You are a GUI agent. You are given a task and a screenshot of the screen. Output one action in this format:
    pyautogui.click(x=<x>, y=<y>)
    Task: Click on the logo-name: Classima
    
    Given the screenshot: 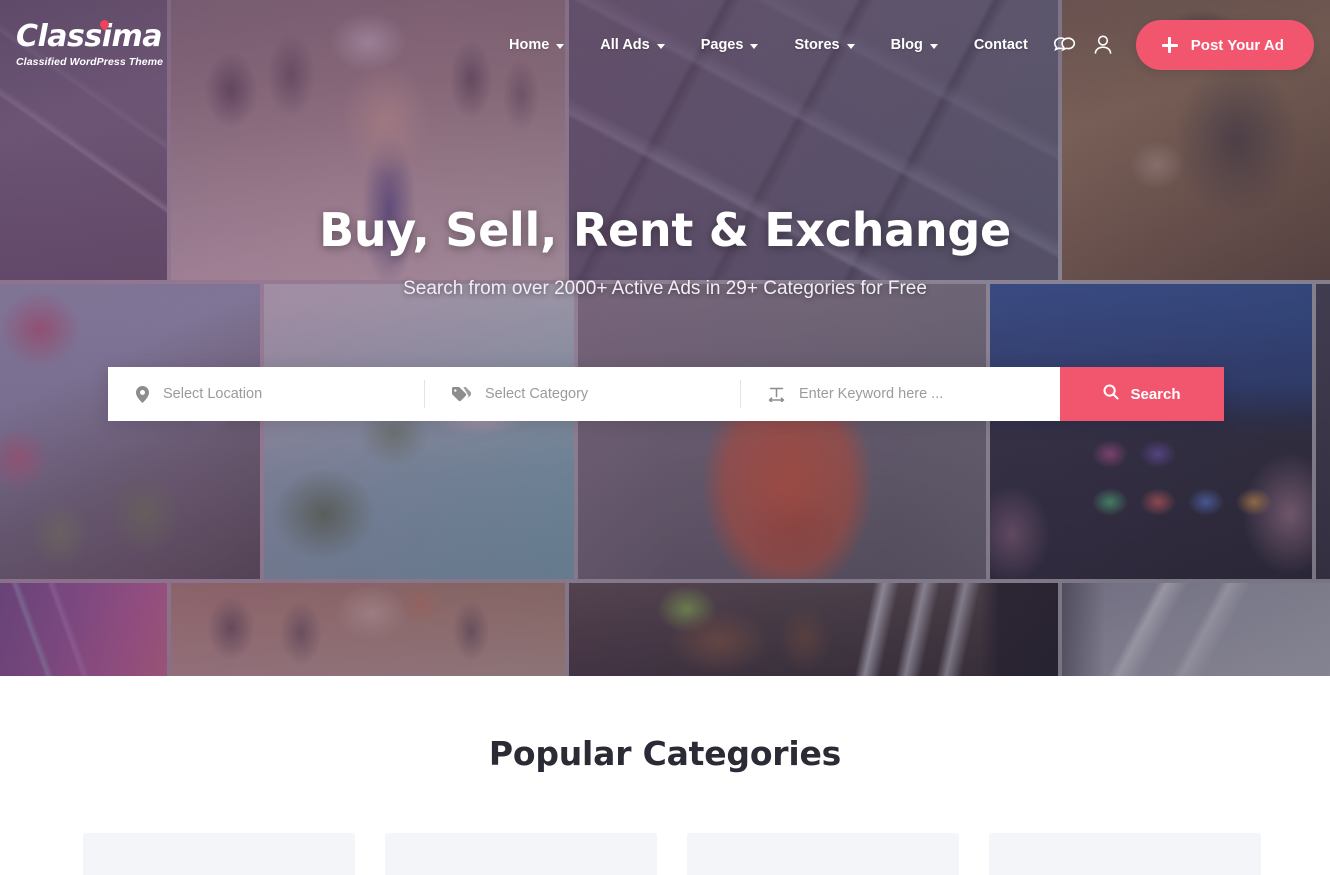 What is the action you would take?
    pyautogui.click(x=89, y=36)
    